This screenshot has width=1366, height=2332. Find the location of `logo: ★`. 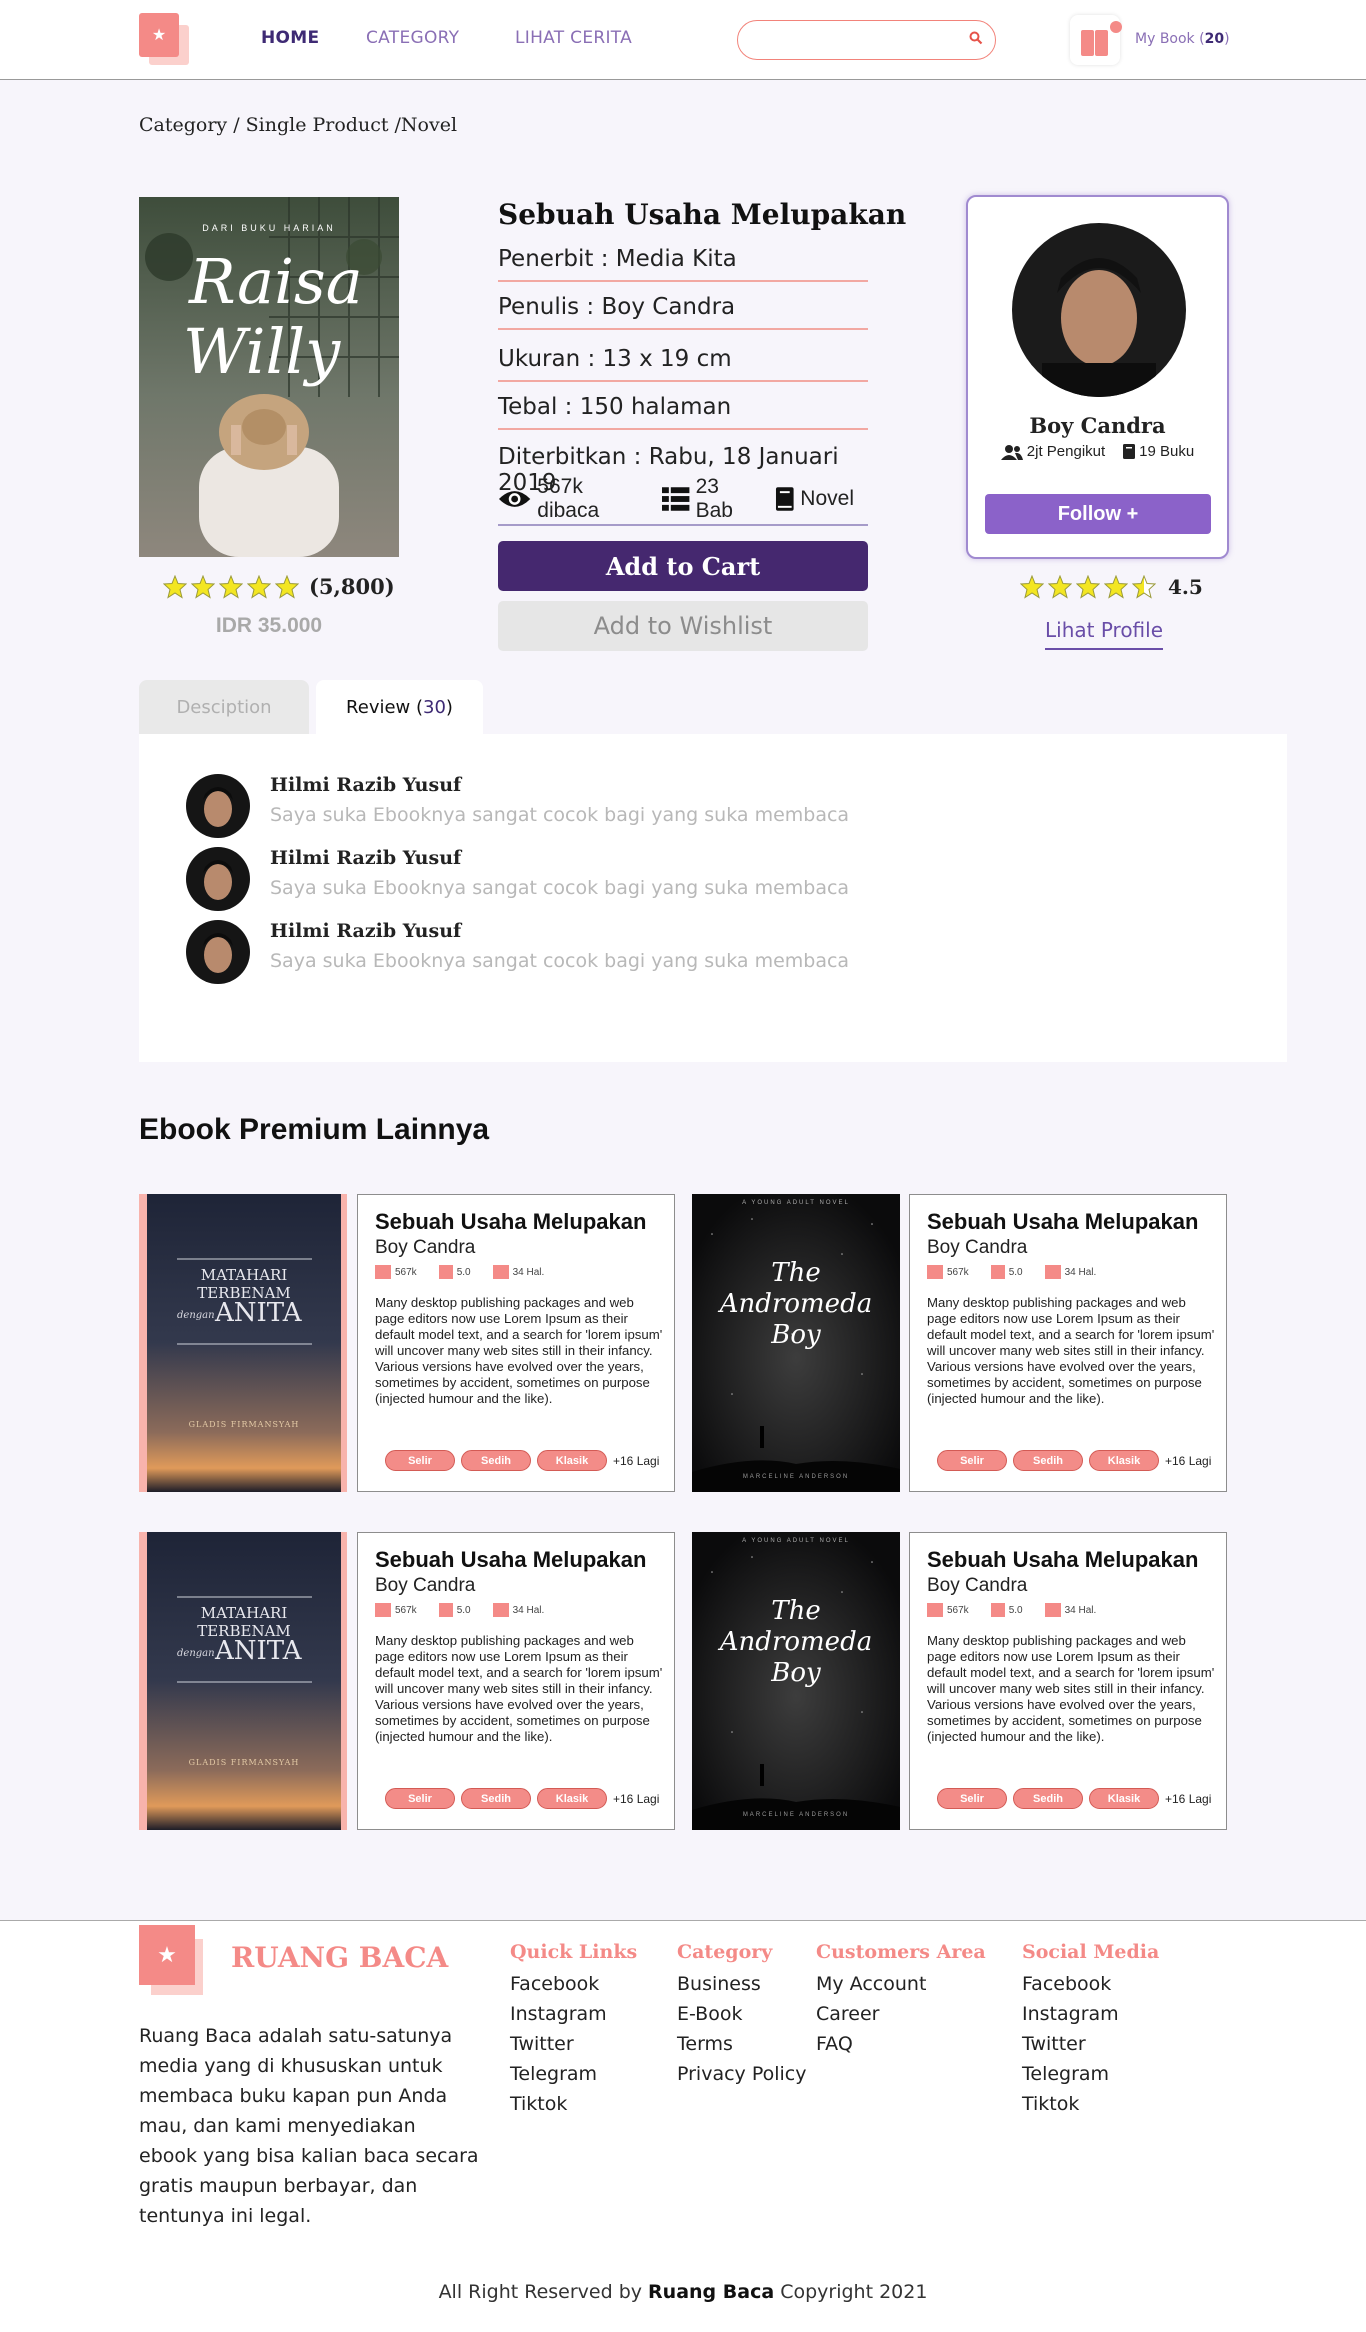

logo: ★ is located at coordinates (165, 40).